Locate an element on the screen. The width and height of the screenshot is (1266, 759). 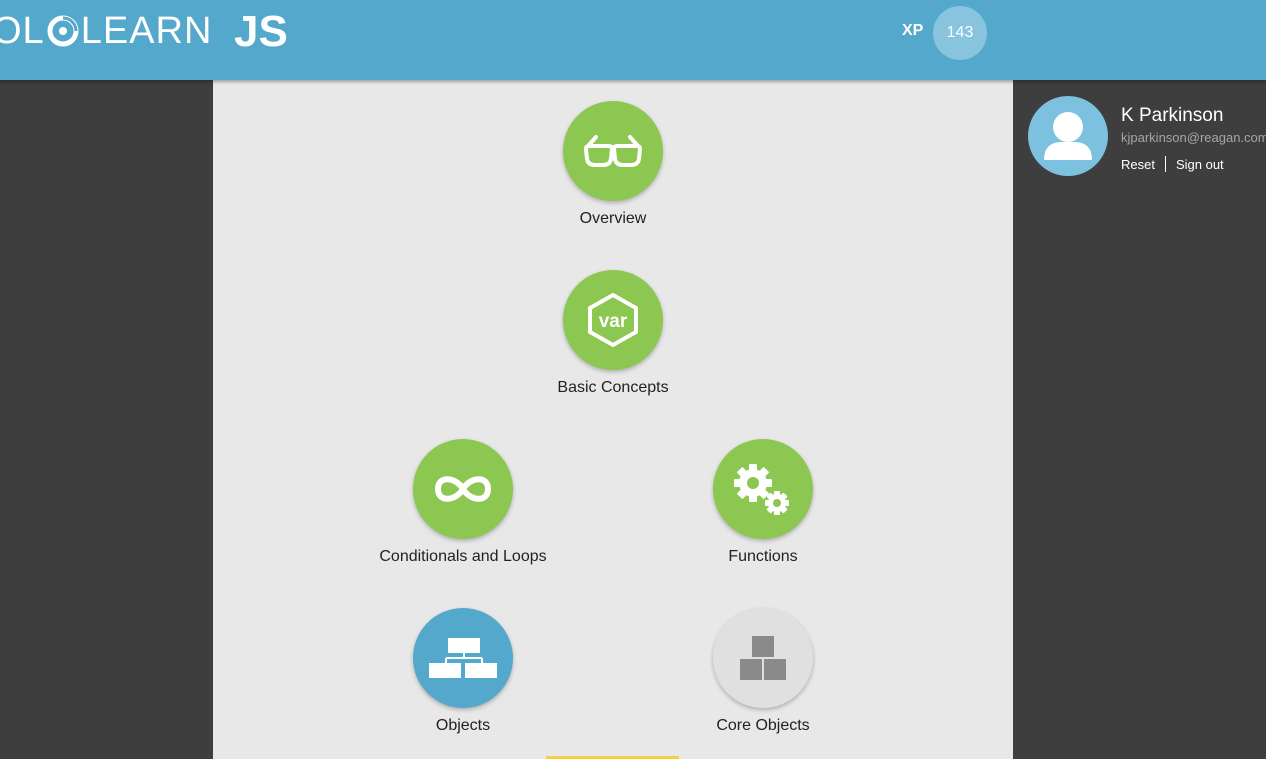
lesson-basic-concepts: var Basic Concepts is located at coordinates (613, 333).